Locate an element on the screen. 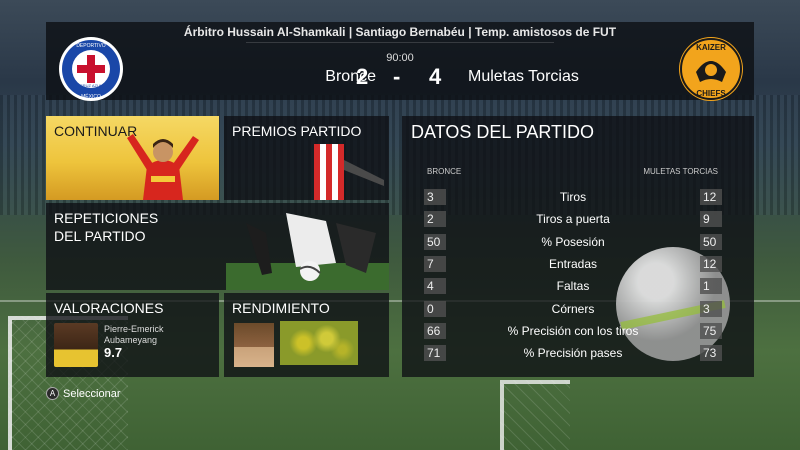  select-hint-label: Seleccionar is located at coordinates (92, 393).